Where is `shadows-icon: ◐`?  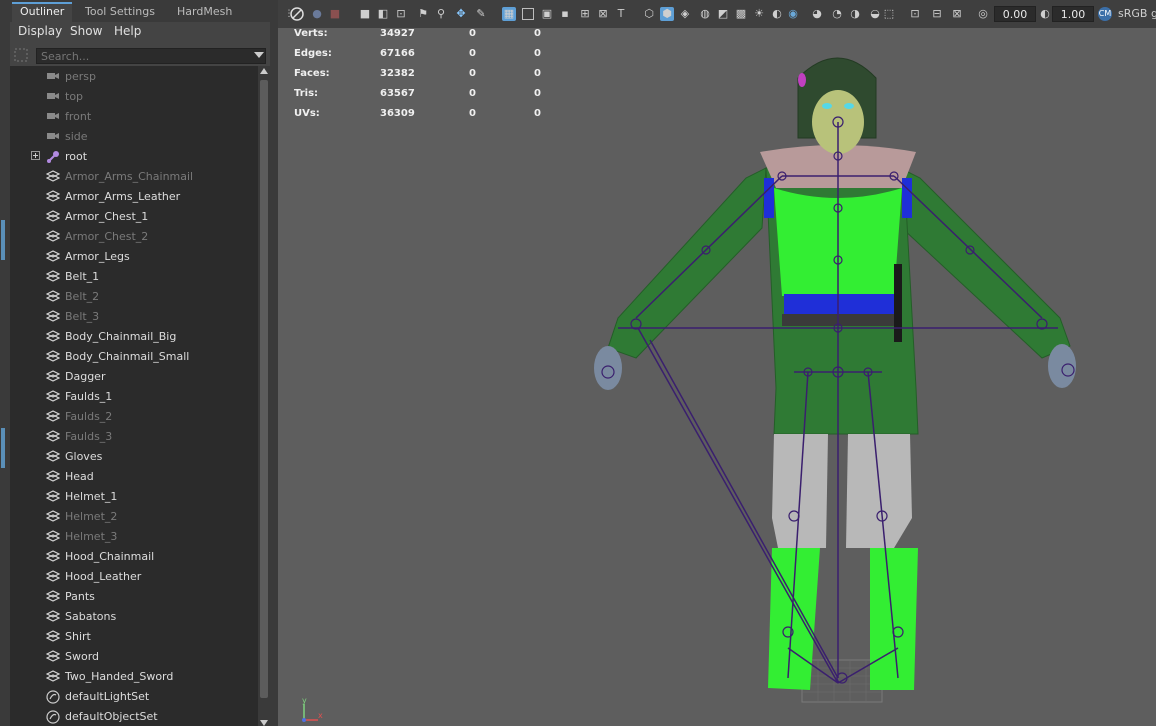
shadows-icon: ◐ is located at coordinates (777, 14).